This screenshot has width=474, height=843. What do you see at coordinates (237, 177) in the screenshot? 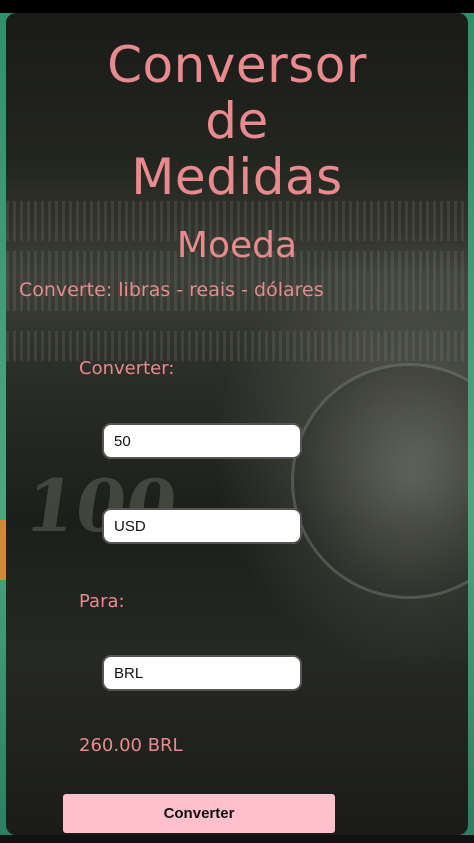
I see `title-line: Medidas` at bounding box center [237, 177].